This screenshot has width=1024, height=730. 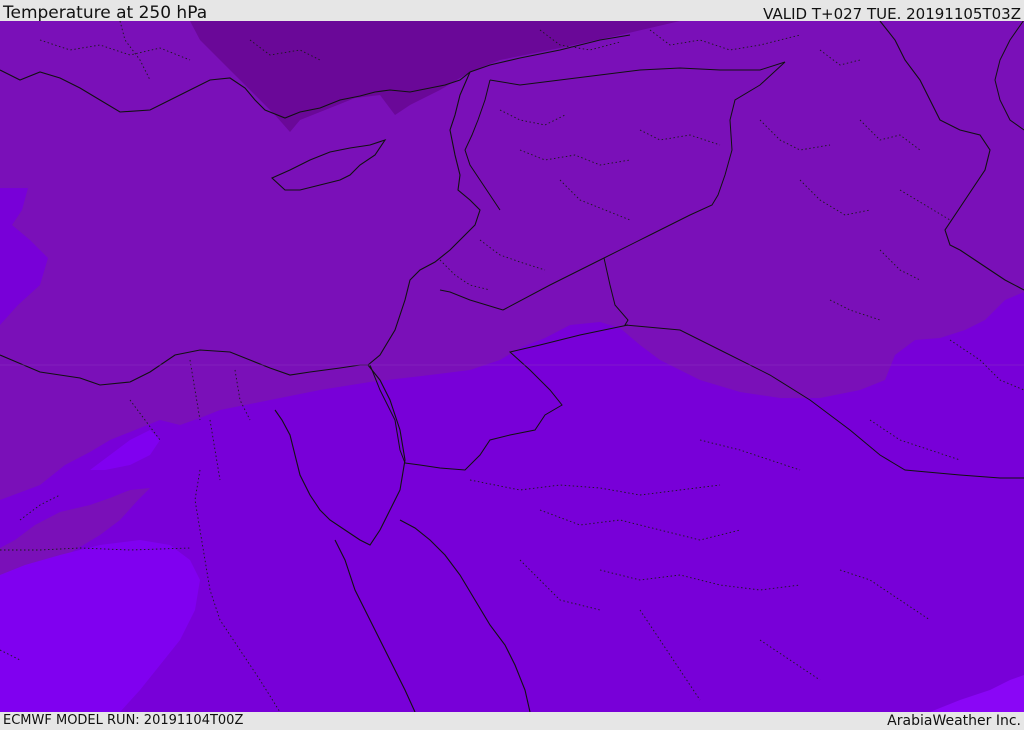 What do you see at coordinates (105, 13) in the screenshot?
I see `map-title: Temperature at 250 hPa` at bounding box center [105, 13].